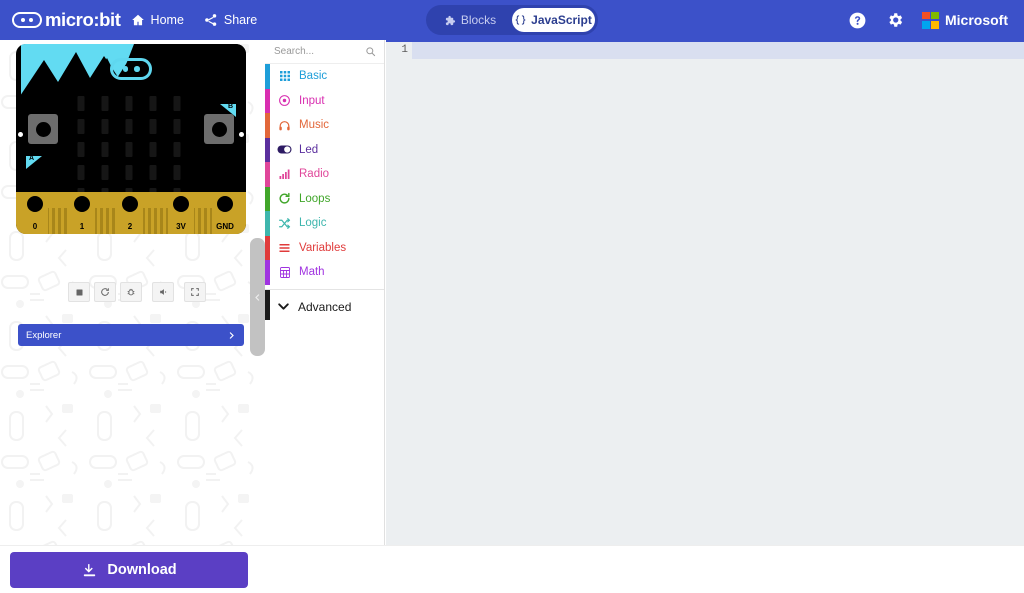  What do you see at coordinates (131, 150) in the screenshot?
I see `led-matrix` at bounding box center [131, 150].